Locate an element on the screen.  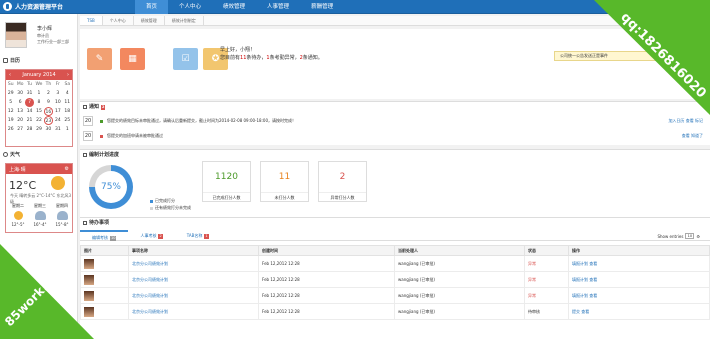
weather-header: 上海·晴 ⚙ is located at coordinates (39, 169).